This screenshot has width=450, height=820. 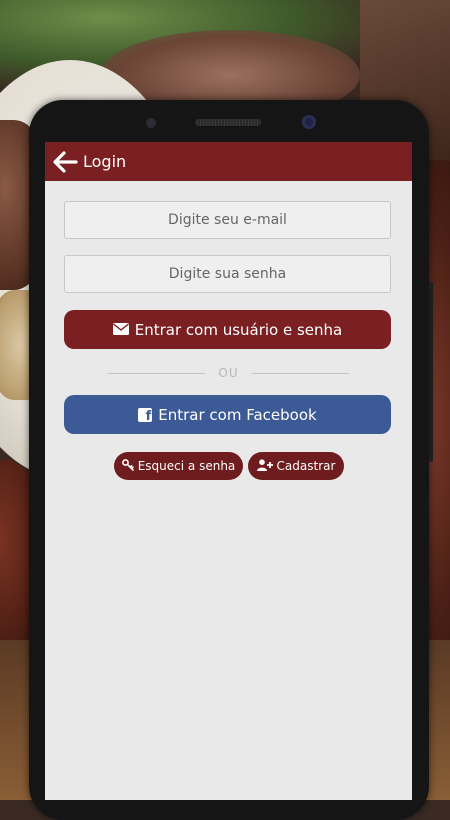 What do you see at coordinates (431, 372) in the screenshot?
I see `phone-side-button` at bounding box center [431, 372].